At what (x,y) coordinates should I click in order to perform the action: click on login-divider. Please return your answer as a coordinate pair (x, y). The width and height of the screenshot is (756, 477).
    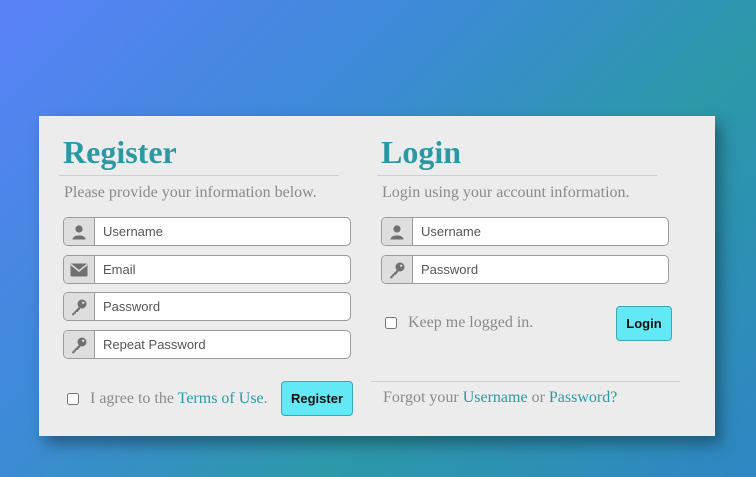
    Looking at the image, I should click on (517, 175).